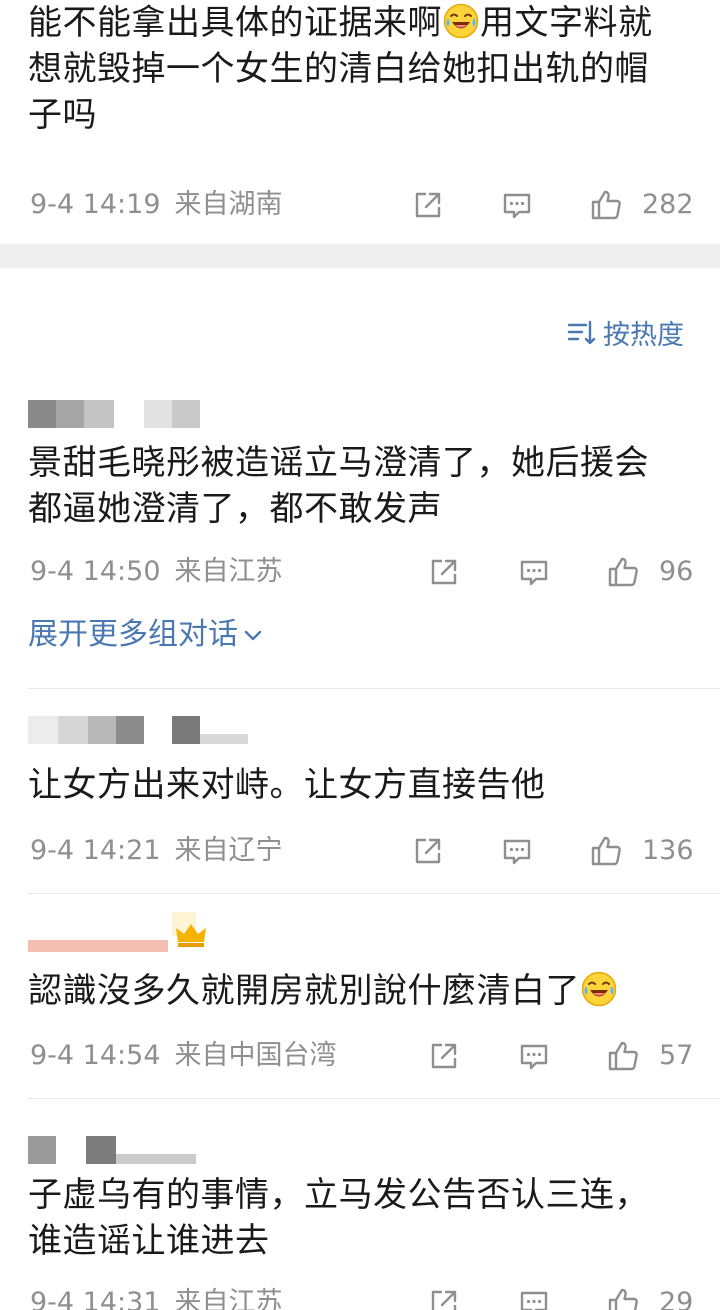 The image size is (720, 1310). What do you see at coordinates (360, 256) in the screenshot?
I see `section-separator` at bounding box center [360, 256].